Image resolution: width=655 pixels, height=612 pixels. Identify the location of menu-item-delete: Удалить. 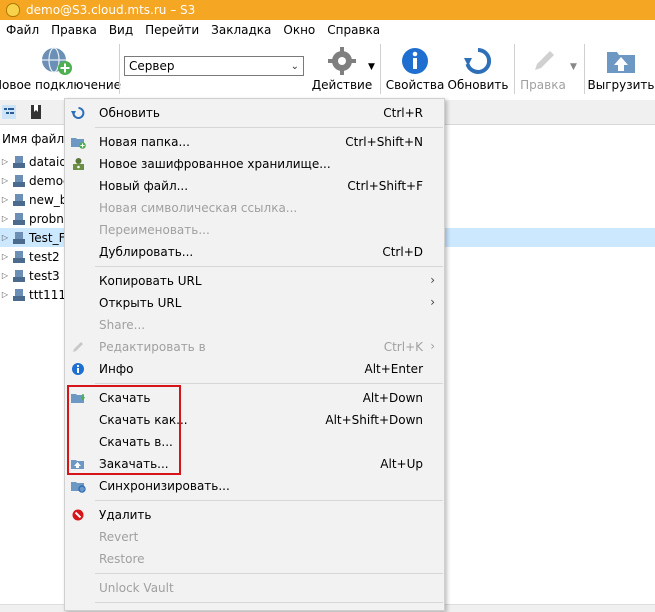
(254, 515).